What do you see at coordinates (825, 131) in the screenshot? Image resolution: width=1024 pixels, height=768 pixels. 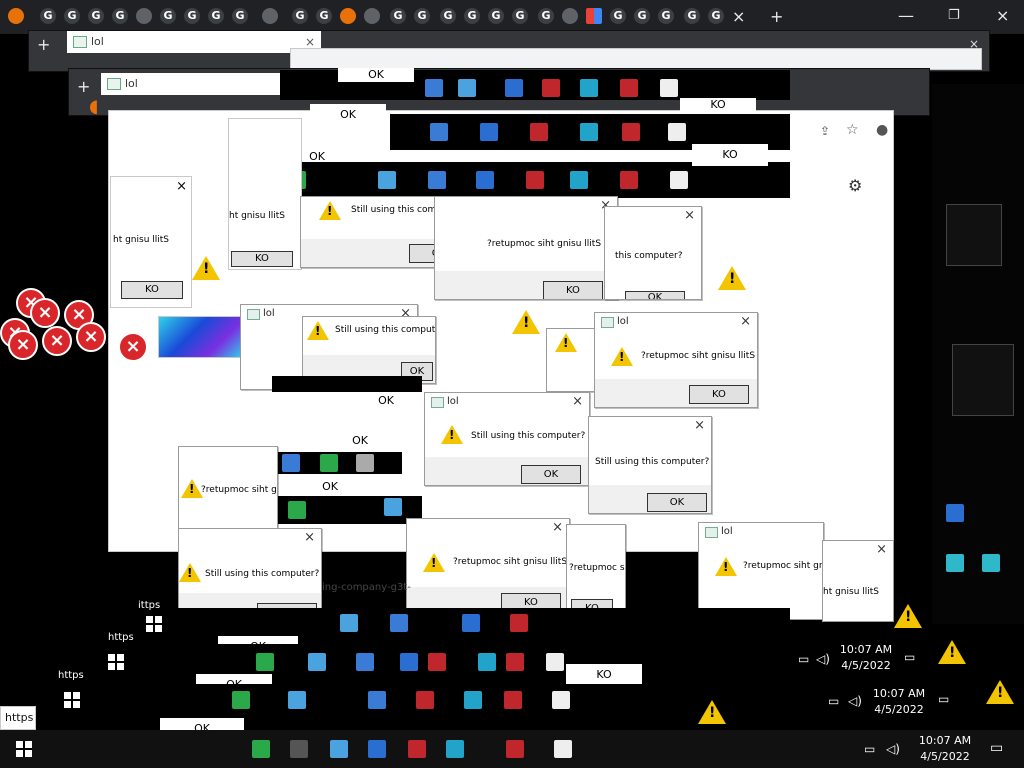 I see `share-icon: ⇪` at bounding box center [825, 131].